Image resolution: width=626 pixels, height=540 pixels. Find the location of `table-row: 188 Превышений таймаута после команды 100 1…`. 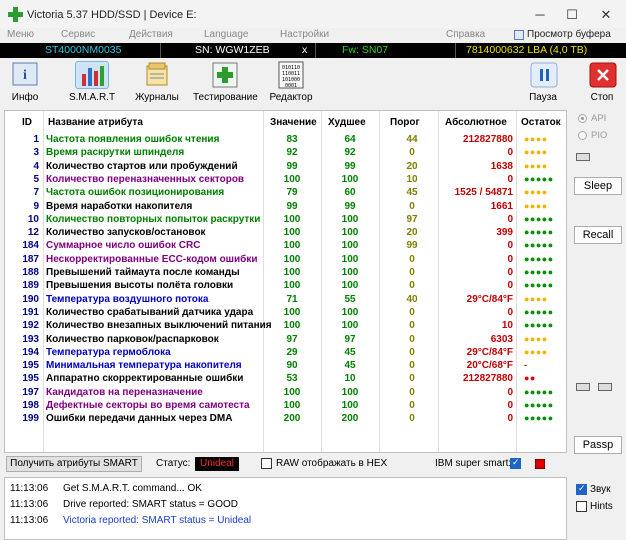

table-row: 188 Превышений таймаута после команды 100 1… is located at coordinates (285, 272).